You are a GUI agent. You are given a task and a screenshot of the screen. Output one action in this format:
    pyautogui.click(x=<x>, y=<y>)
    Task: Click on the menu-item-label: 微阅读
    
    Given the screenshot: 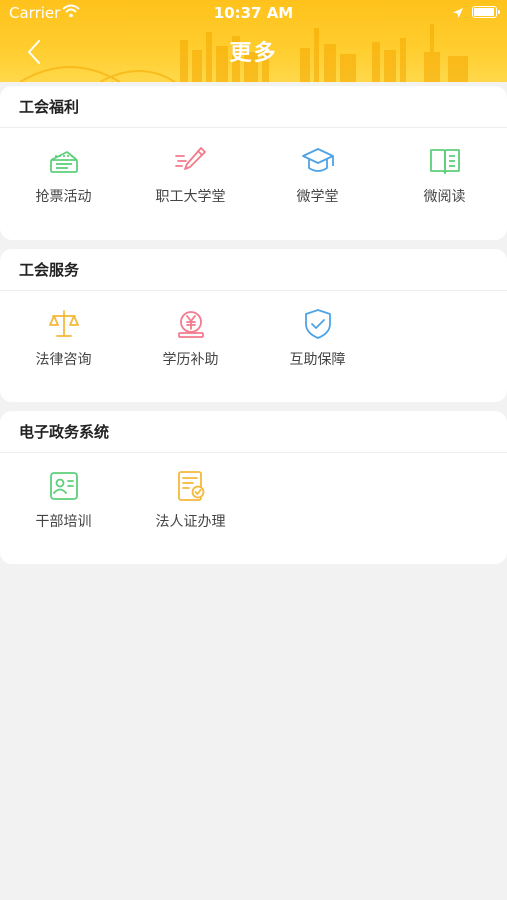 What is the action you would take?
    pyautogui.click(x=444, y=197)
    